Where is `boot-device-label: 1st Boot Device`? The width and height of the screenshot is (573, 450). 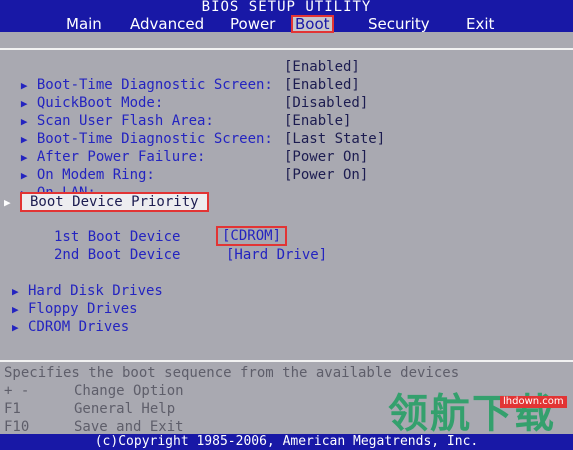 boot-device-label: 1st Boot Device is located at coordinates (117, 237).